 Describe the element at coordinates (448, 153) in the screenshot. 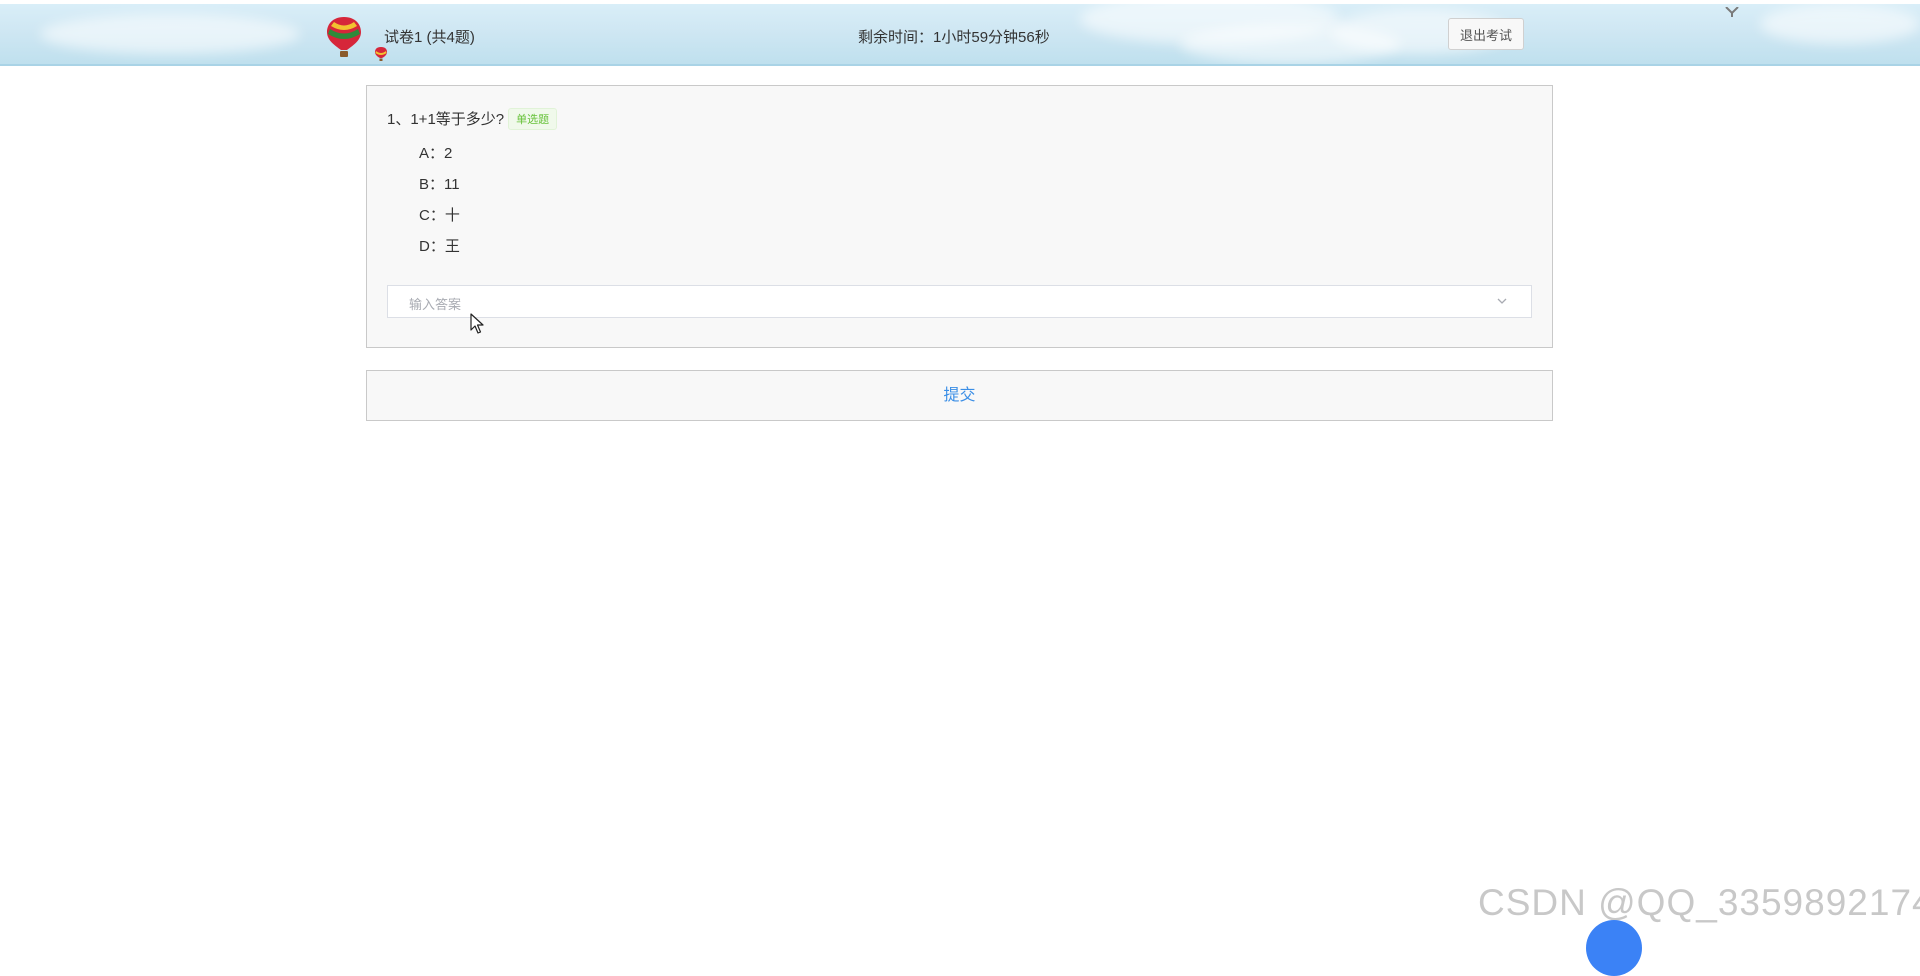

I see `option-text: 2` at that location.